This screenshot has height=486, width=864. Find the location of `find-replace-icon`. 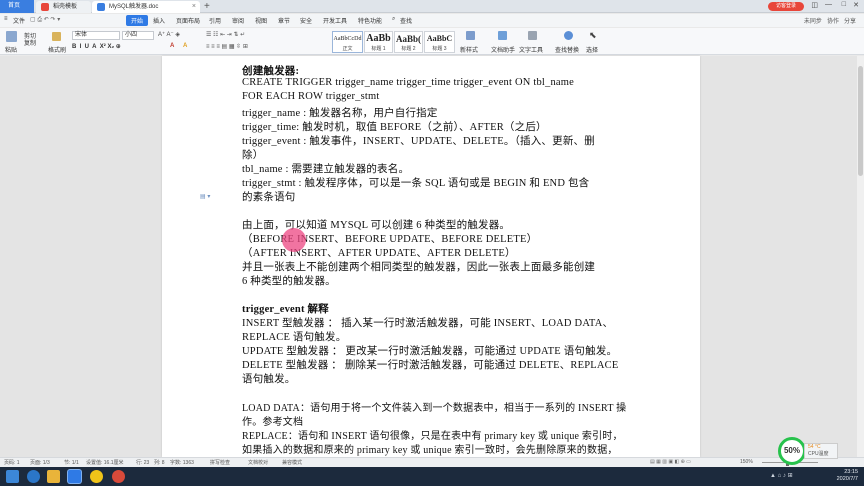

find-replace-icon is located at coordinates (568, 35).